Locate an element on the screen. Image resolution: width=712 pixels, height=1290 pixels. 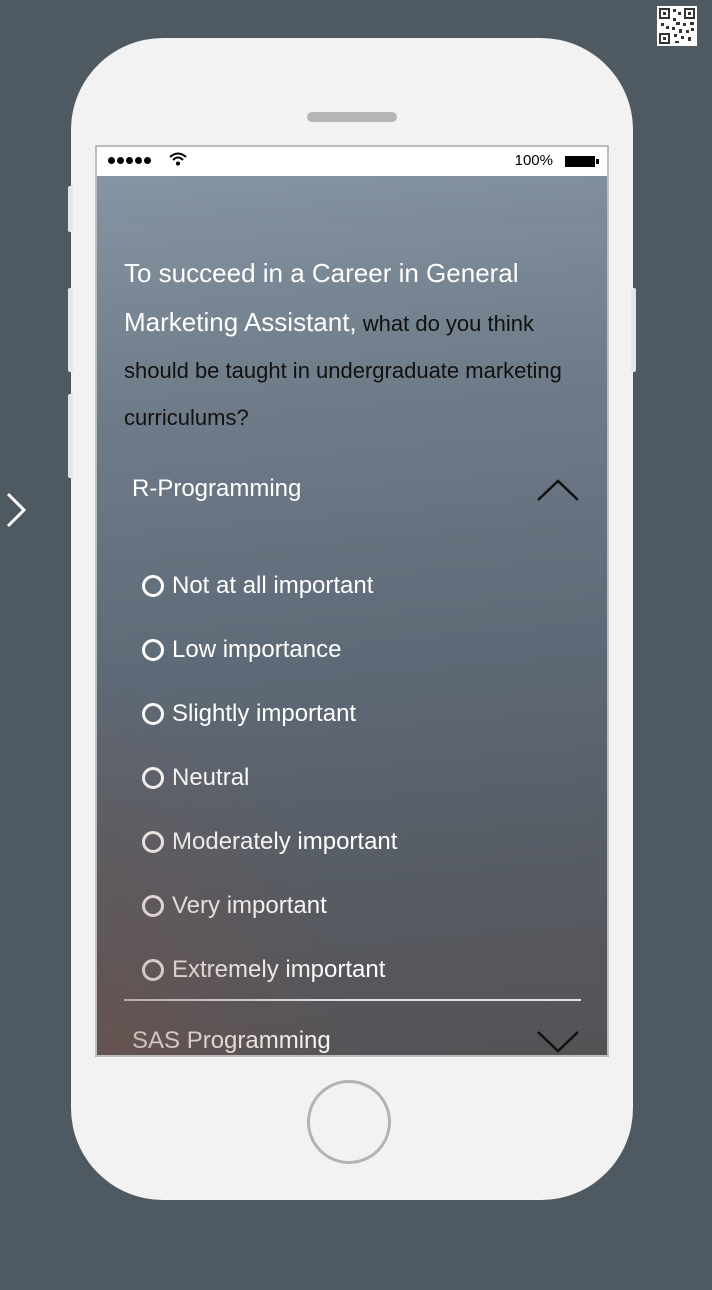
radio-option-extremely-important: Extremely important is located at coordinates (263, 970).